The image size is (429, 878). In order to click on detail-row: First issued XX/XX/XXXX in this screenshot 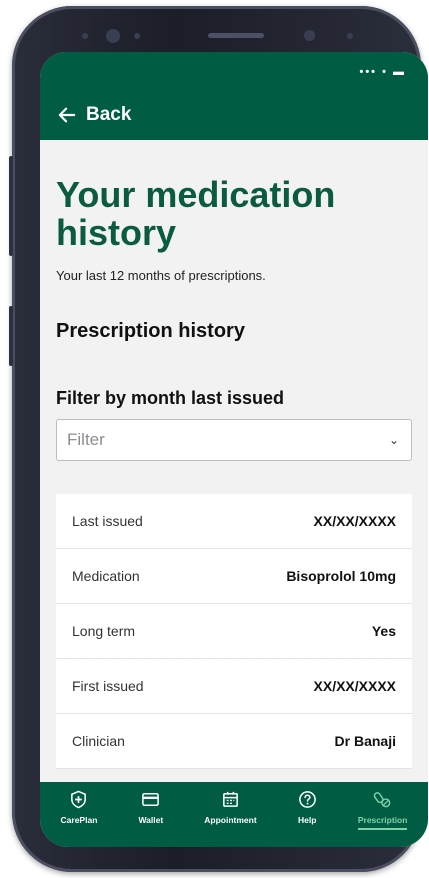, I will do `click(234, 686)`.